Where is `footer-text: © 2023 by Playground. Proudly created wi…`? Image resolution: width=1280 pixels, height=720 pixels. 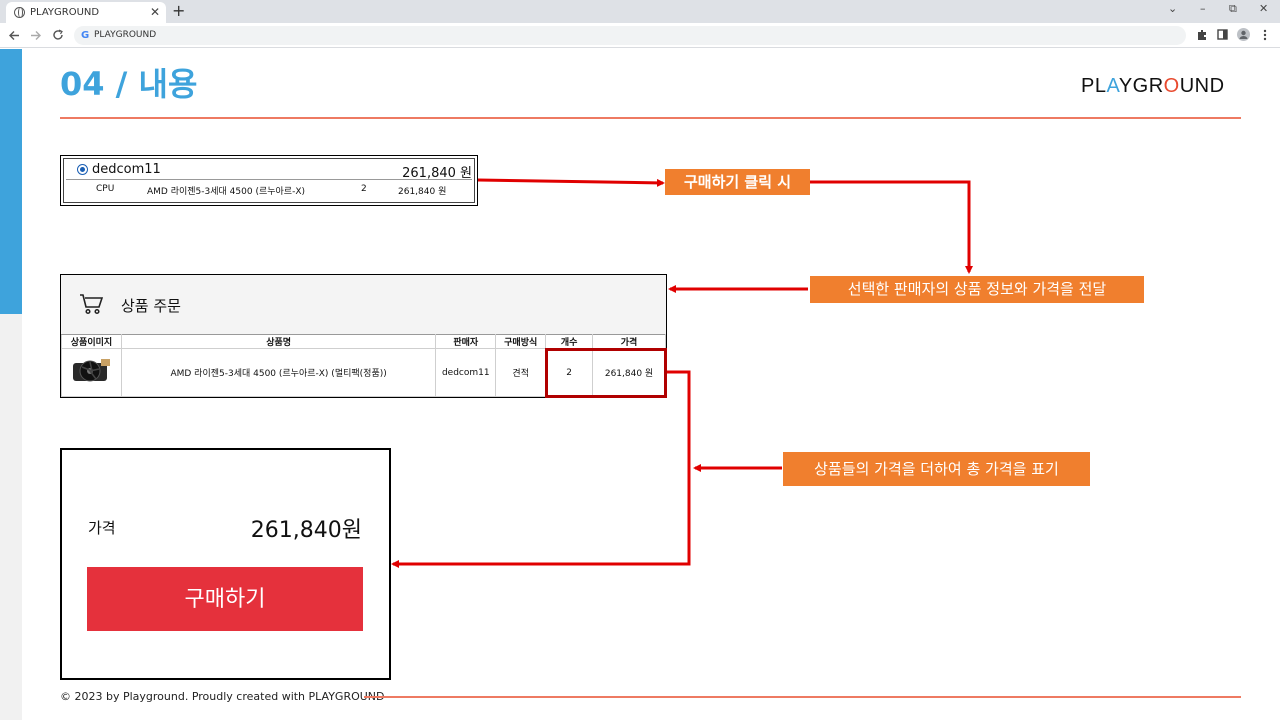 footer-text: © 2023 by Playground. Proudly created wi… is located at coordinates (222, 696).